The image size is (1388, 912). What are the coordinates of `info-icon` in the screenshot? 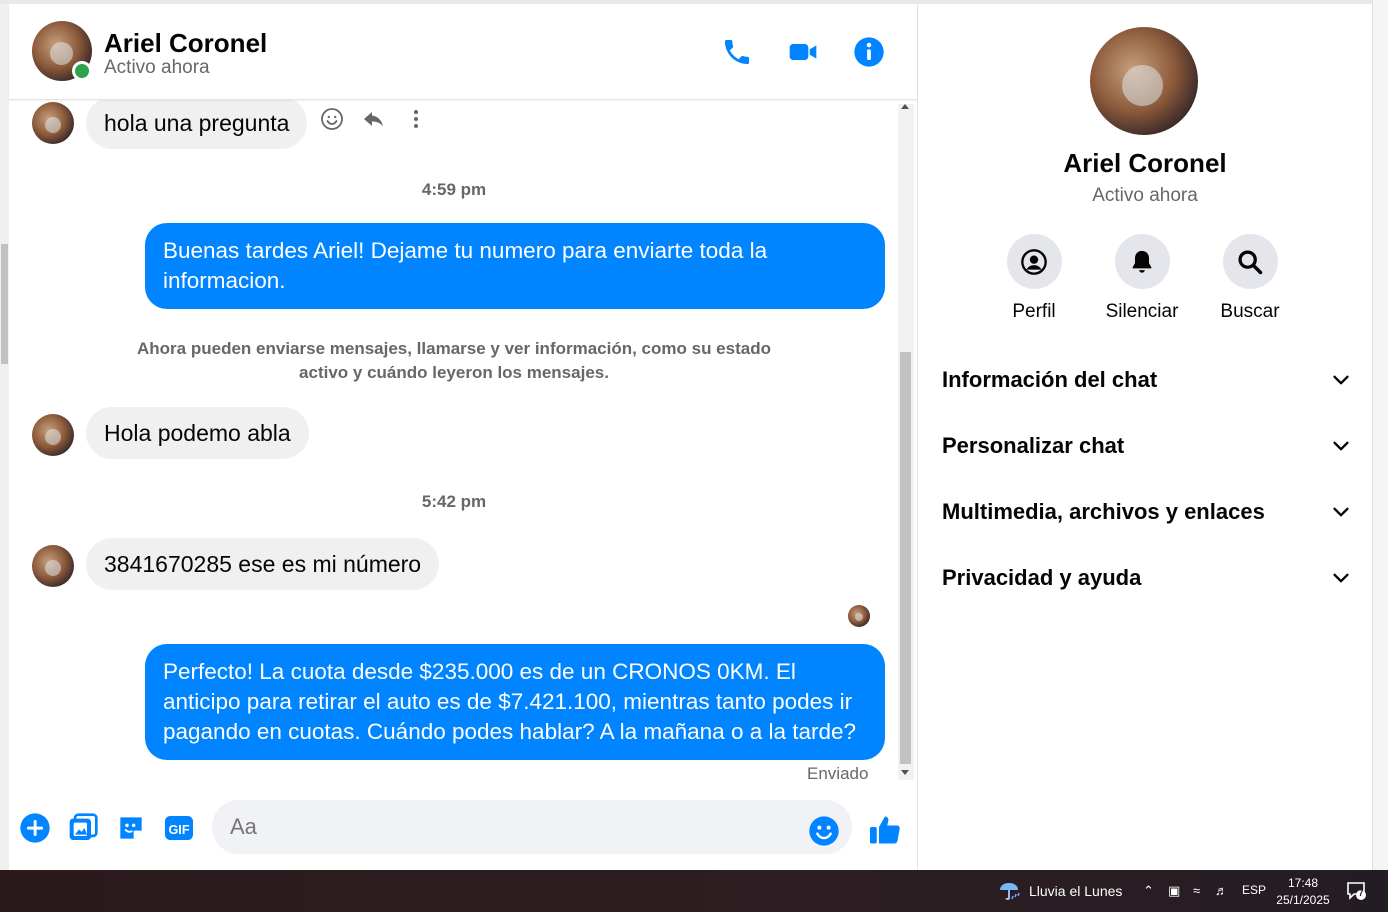 It's located at (869, 52).